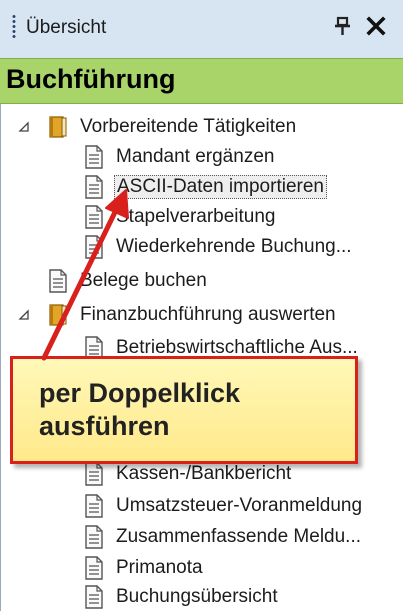 The image size is (403, 612). Describe the element at coordinates (143, 280) in the screenshot. I see `tree-item-label: Belege buchen` at that location.